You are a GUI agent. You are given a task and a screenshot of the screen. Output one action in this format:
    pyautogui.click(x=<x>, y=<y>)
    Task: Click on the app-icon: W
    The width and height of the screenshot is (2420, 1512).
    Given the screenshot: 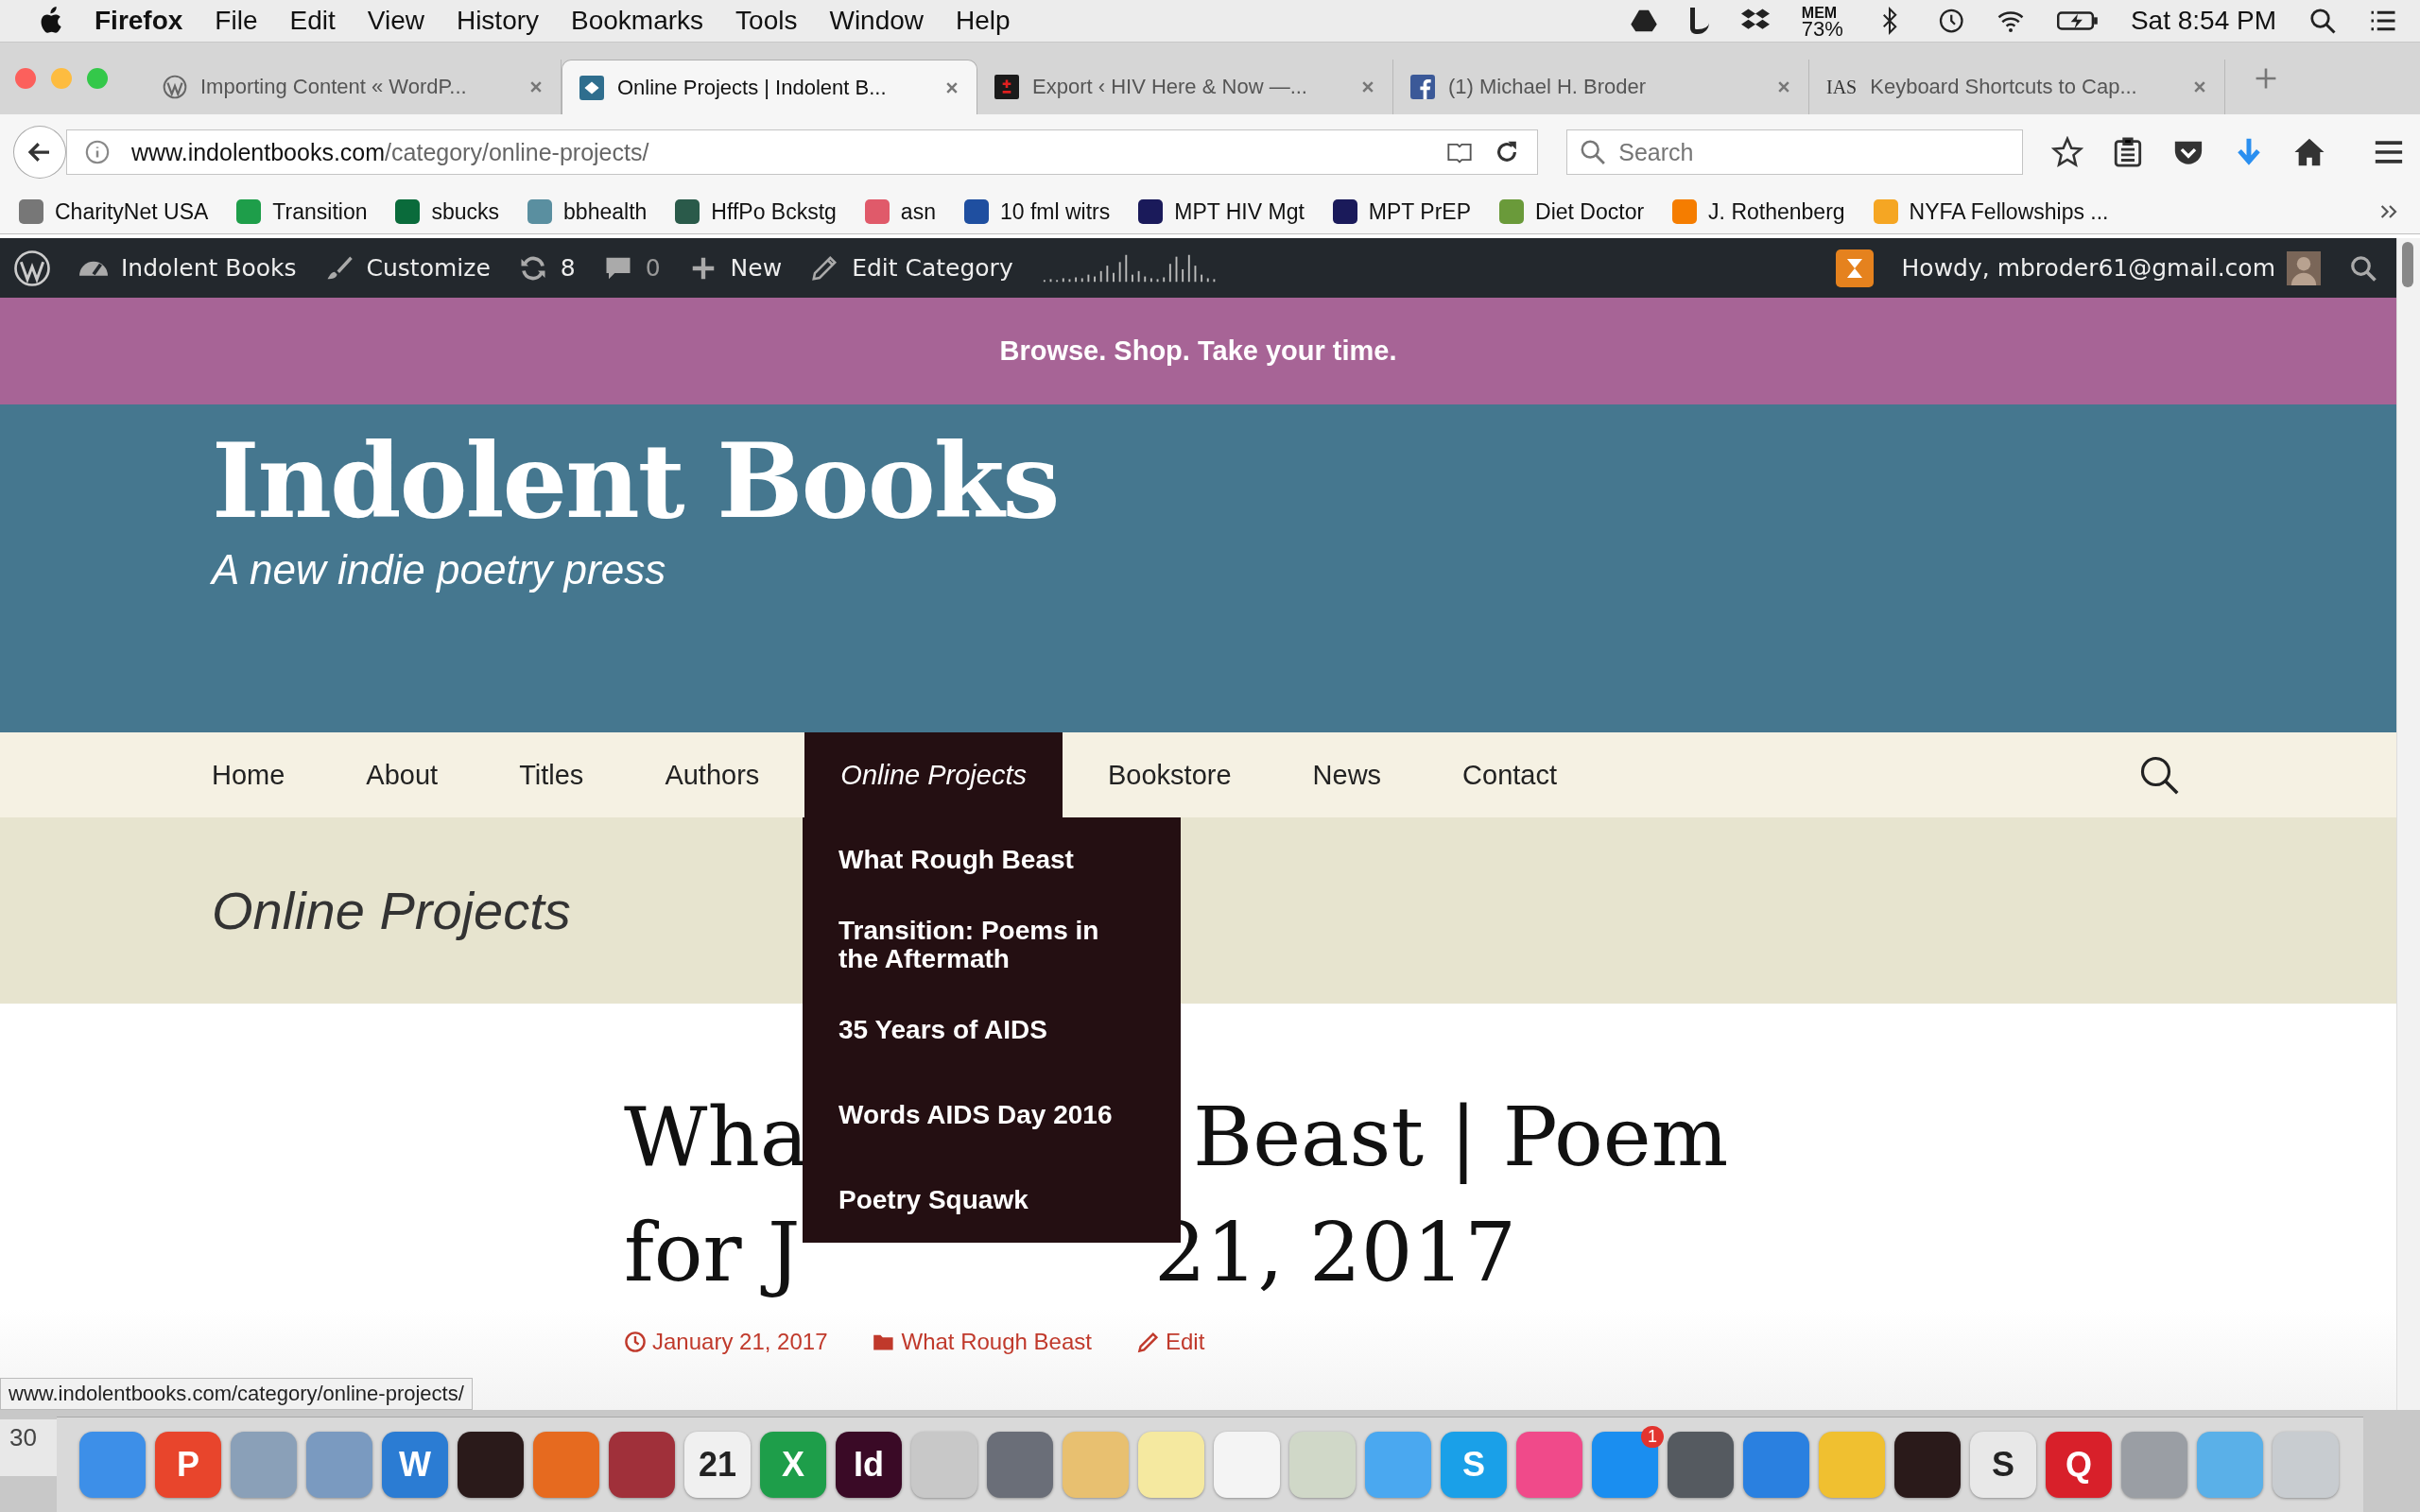 What is the action you would take?
    pyautogui.click(x=415, y=1465)
    